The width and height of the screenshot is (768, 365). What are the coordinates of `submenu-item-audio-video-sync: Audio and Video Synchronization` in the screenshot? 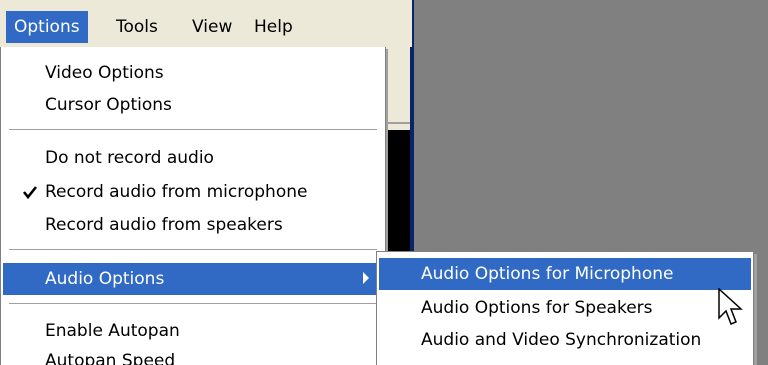 It's located at (565, 340).